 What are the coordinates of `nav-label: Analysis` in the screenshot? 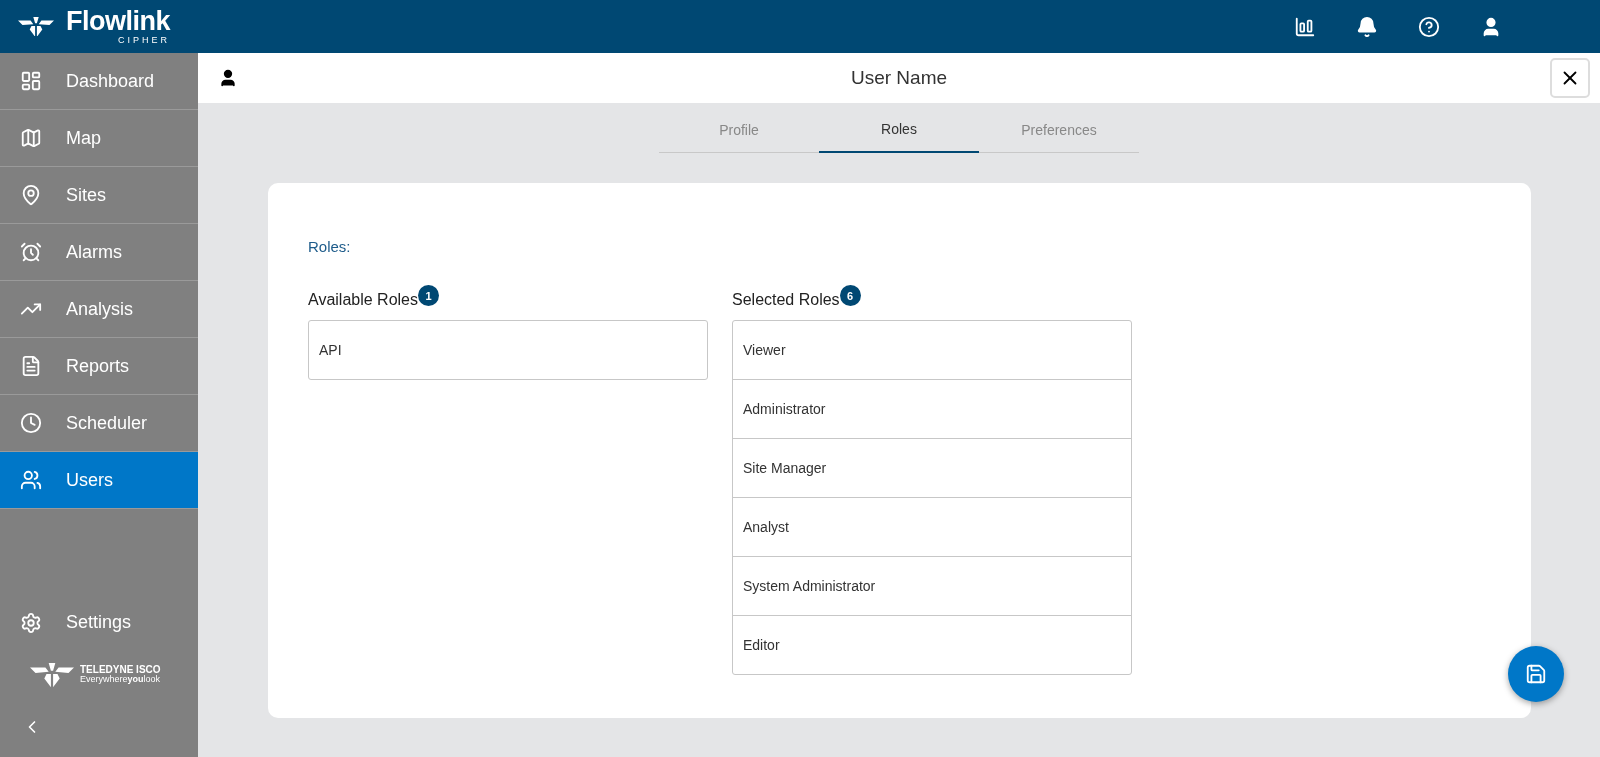 It's located at (100, 309).